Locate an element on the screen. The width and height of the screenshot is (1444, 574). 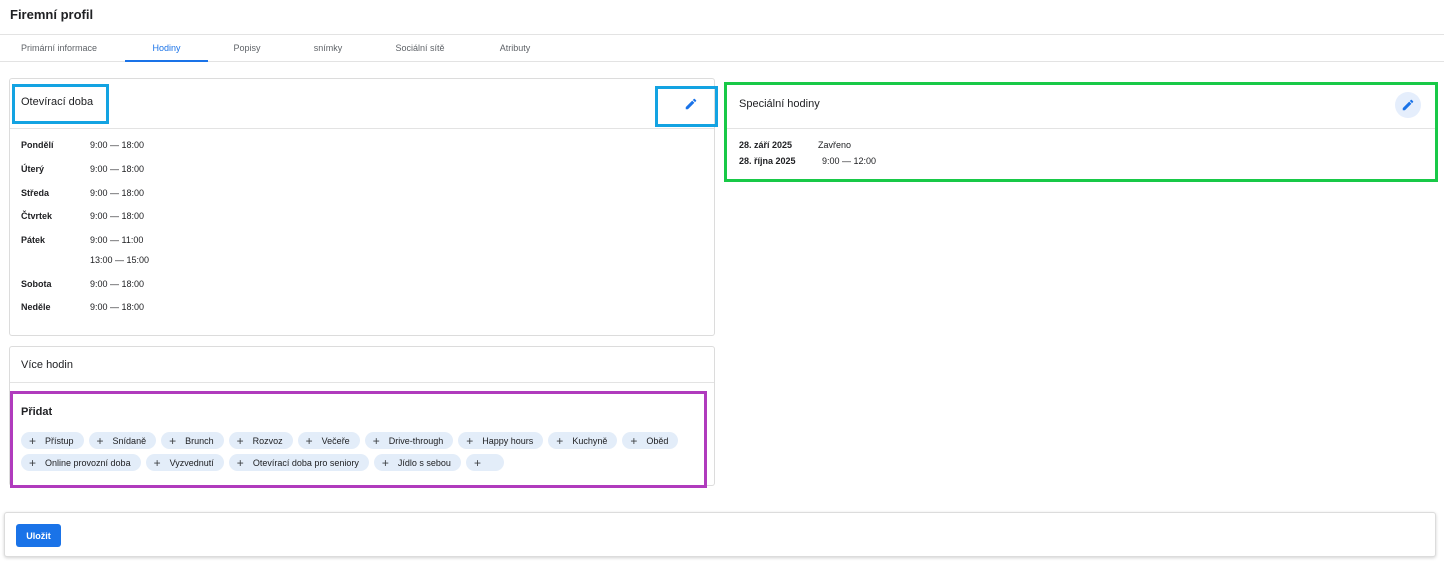
active-tab-indicator is located at coordinates (166, 61).